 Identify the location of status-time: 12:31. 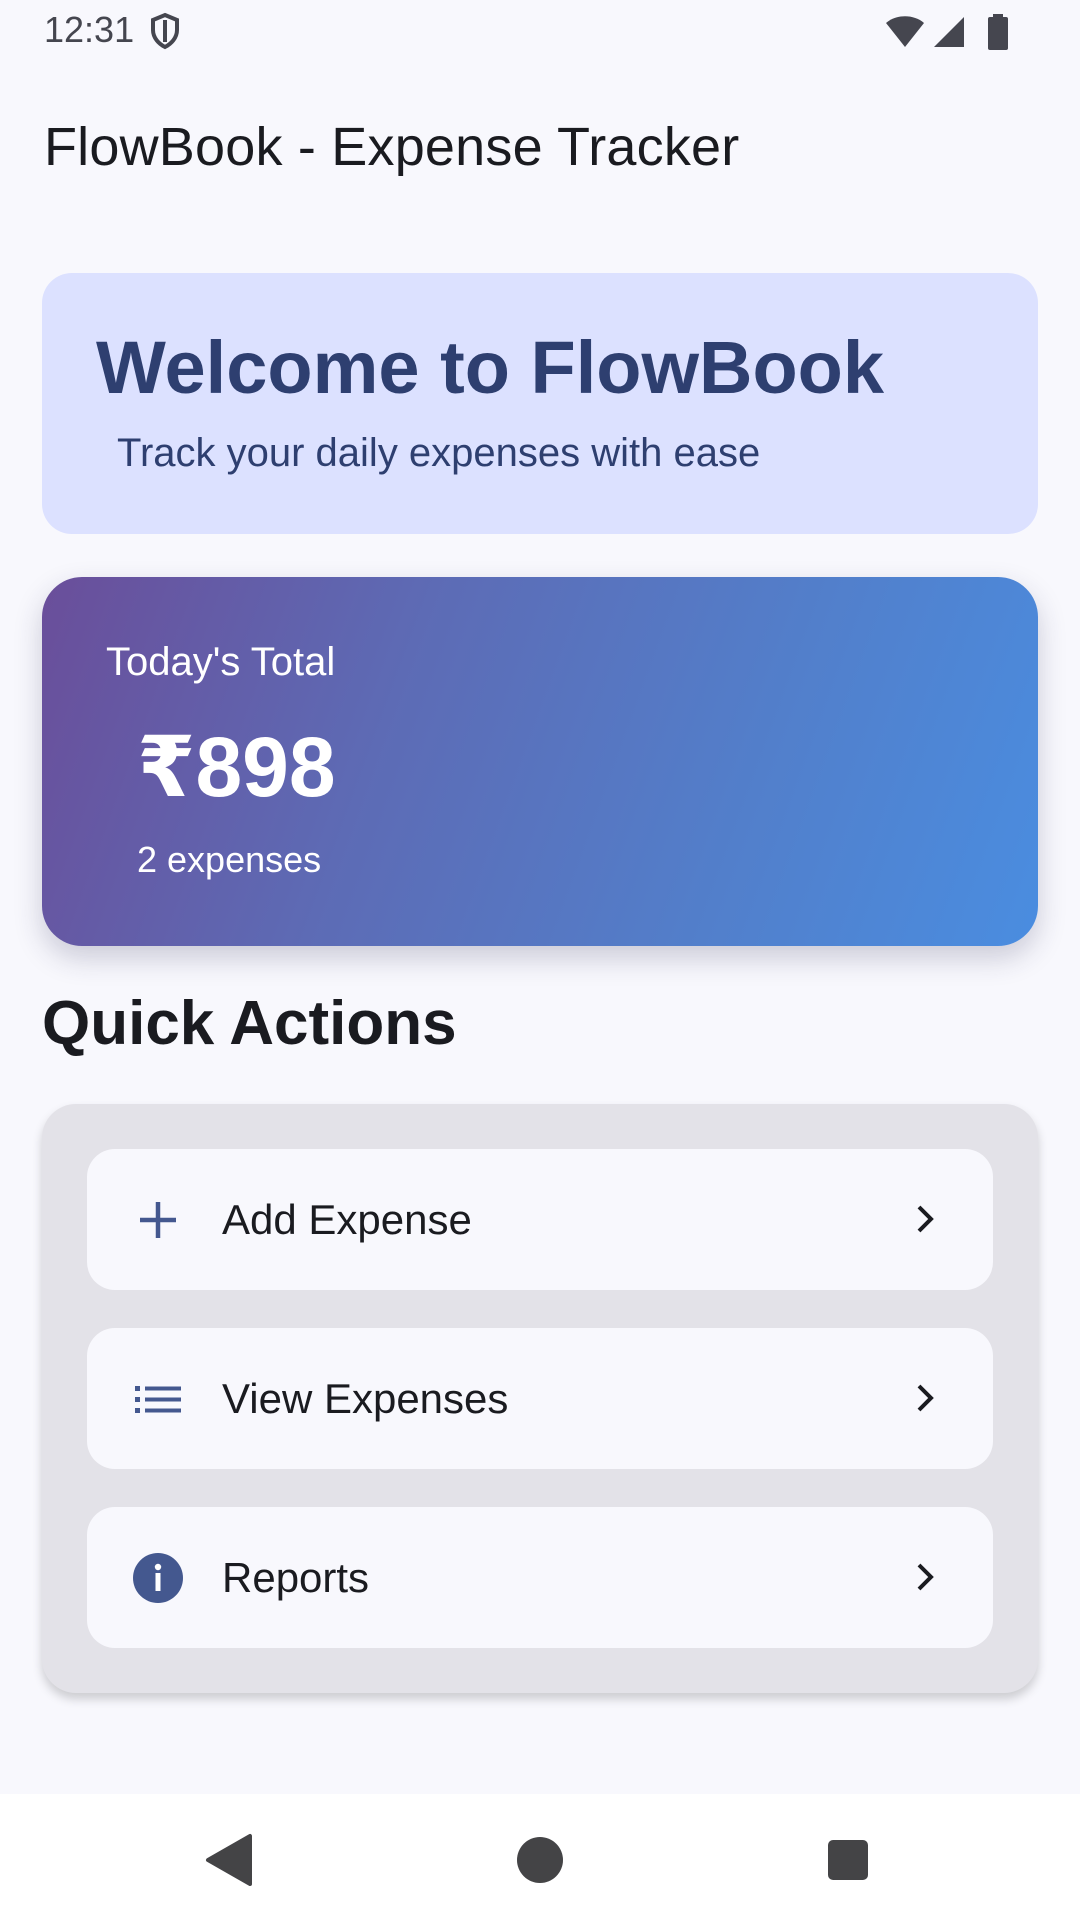
(89, 29).